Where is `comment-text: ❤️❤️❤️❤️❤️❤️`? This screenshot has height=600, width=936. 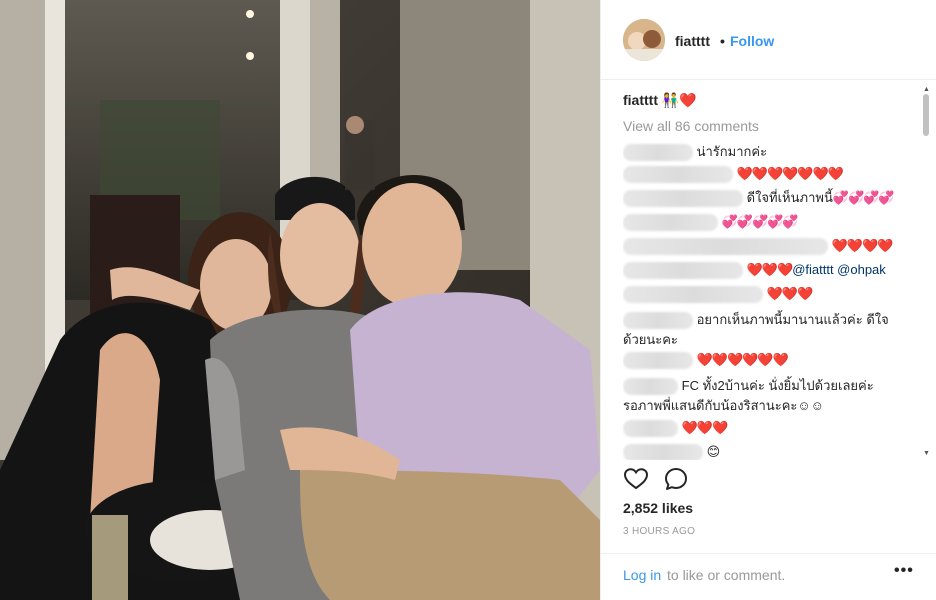 comment-text: ❤️❤️❤️❤️❤️❤️ is located at coordinates (742, 359).